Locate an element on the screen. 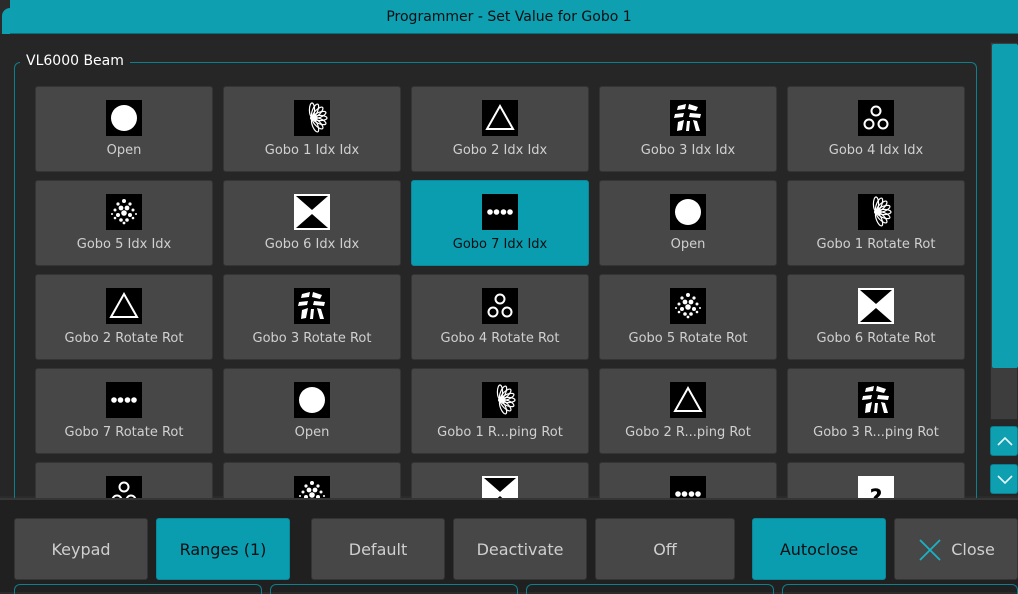  gobo-value-cell: Gobo 3 Rotate Rot is located at coordinates (312, 317).